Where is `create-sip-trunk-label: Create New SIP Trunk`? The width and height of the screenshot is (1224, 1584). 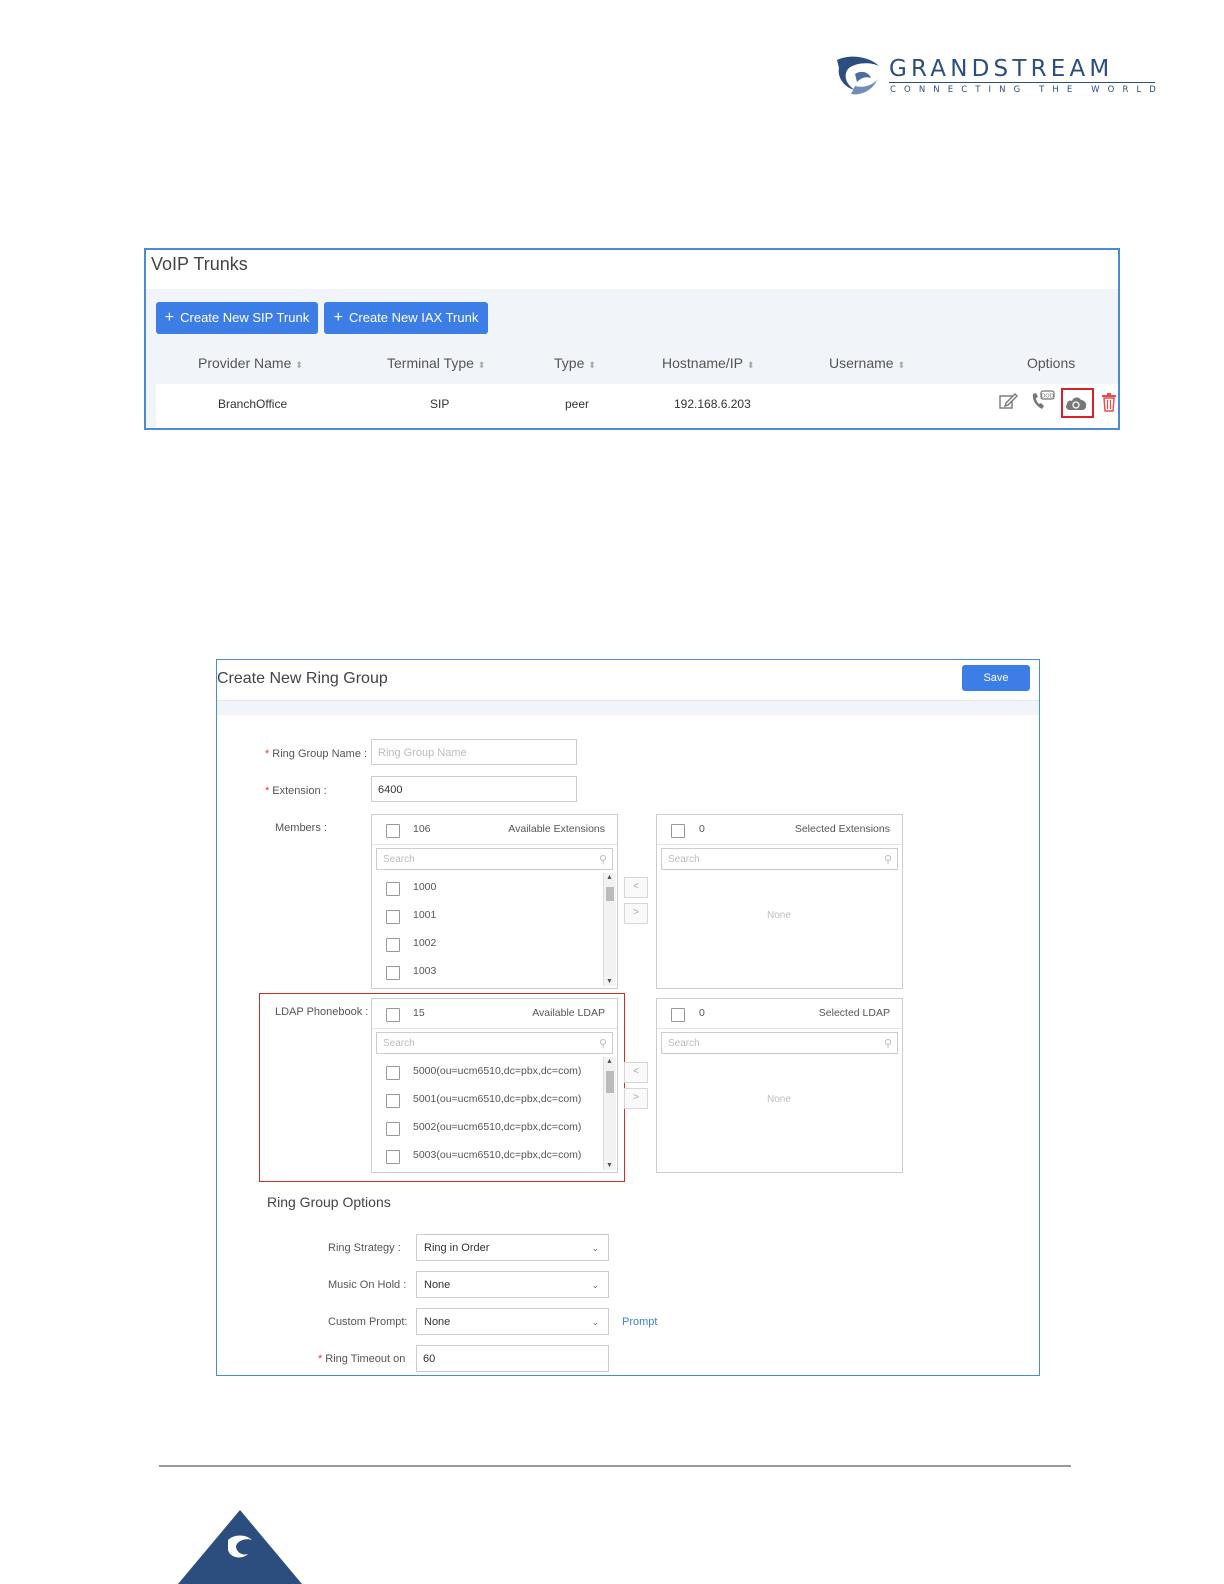 create-sip-trunk-label: Create New SIP Trunk is located at coordinates (245, 317).